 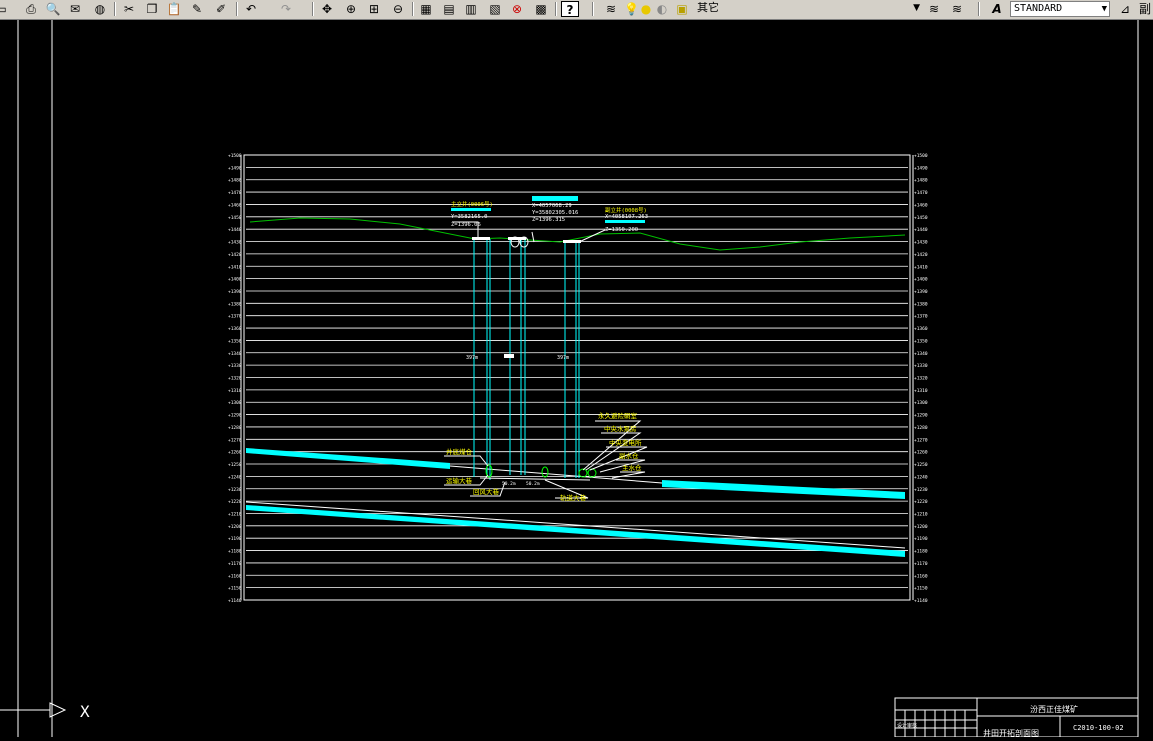 What do you see at coordinates (921, 181) in the screenshot?
I see `elevation-label: +1480` at bounding box center [921, 181].